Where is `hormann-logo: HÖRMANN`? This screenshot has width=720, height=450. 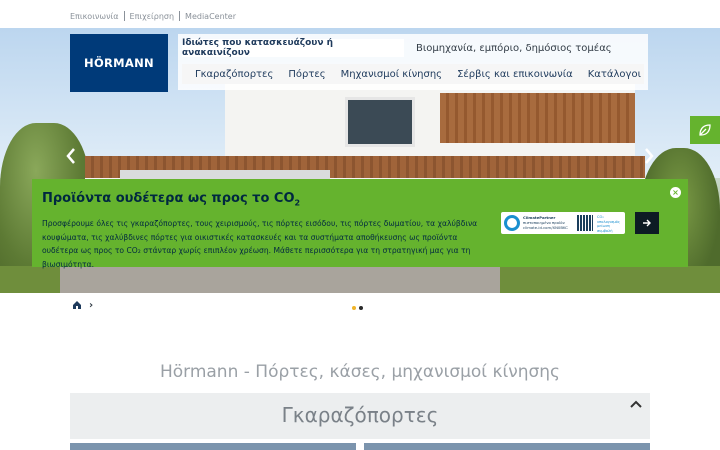
hormann-logo: HÖRMANN is located at coordinates (119, 63).